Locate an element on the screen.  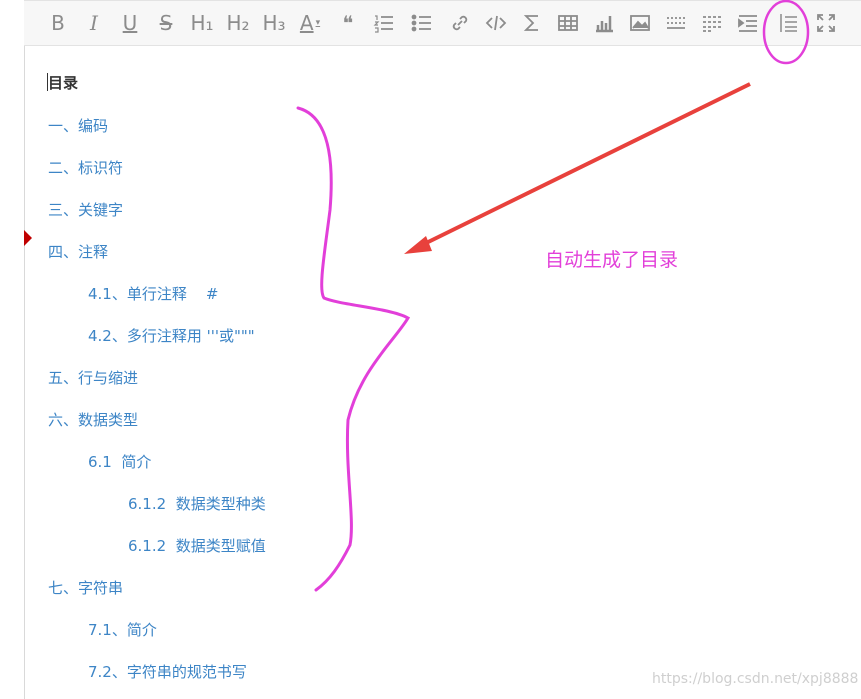
unordered-list-button is located at coordinates (422, 23).